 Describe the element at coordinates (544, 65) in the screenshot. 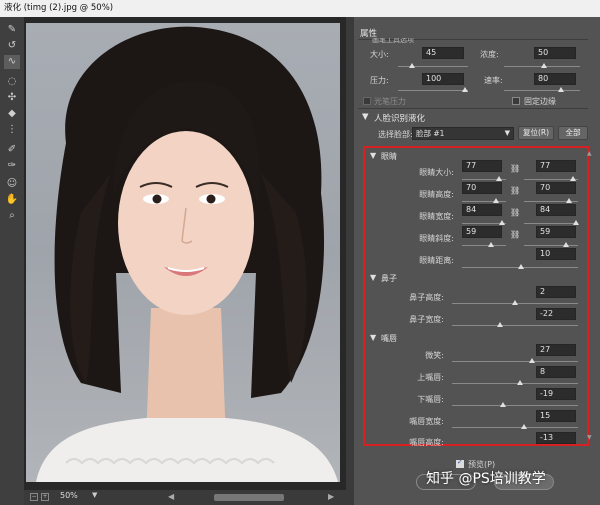

I see `density-slider-thumb` at that location.